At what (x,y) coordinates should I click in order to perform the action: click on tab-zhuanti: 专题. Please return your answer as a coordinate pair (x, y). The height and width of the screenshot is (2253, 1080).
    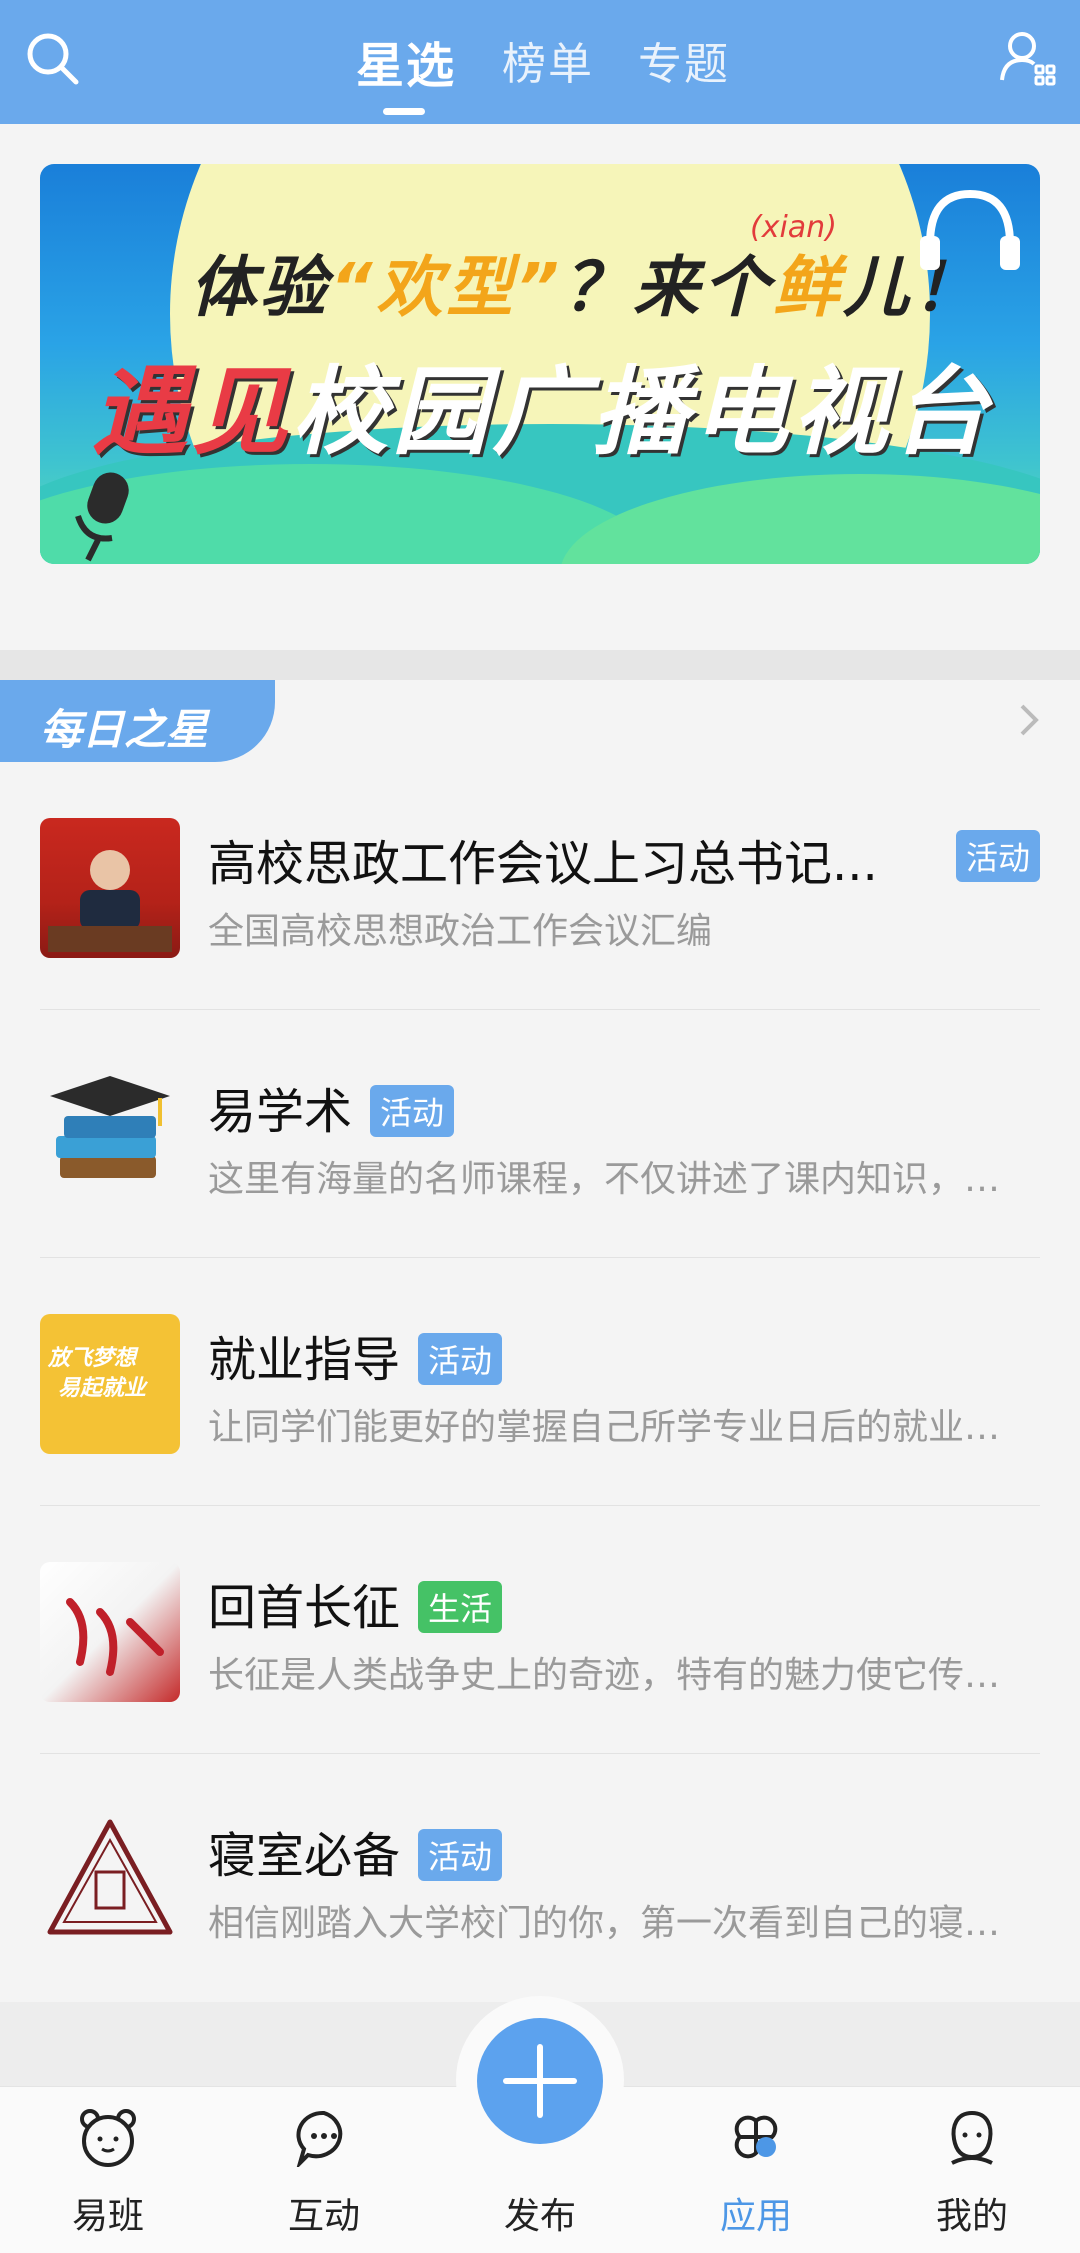
    Looking at the image, I should click on (684, 60).